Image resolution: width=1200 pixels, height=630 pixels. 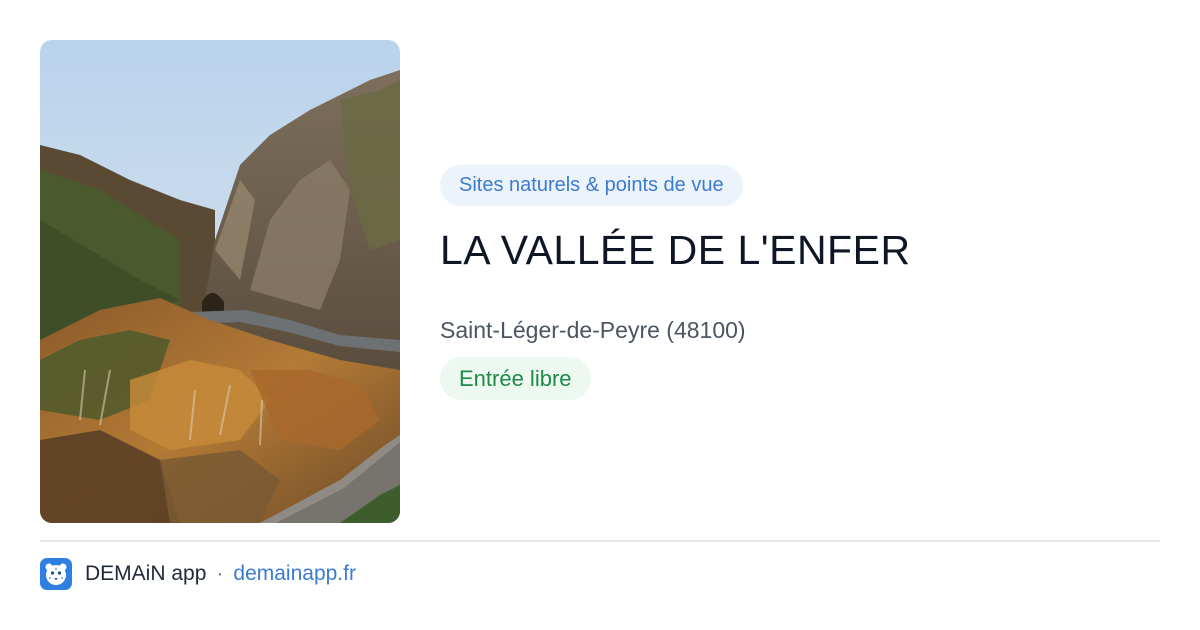 What do you see at coordinates (593, 330) in the screenshot?
I see `place-location: Saint-Léger-de-Peyre (48100)` at bounding box center [593, 330].